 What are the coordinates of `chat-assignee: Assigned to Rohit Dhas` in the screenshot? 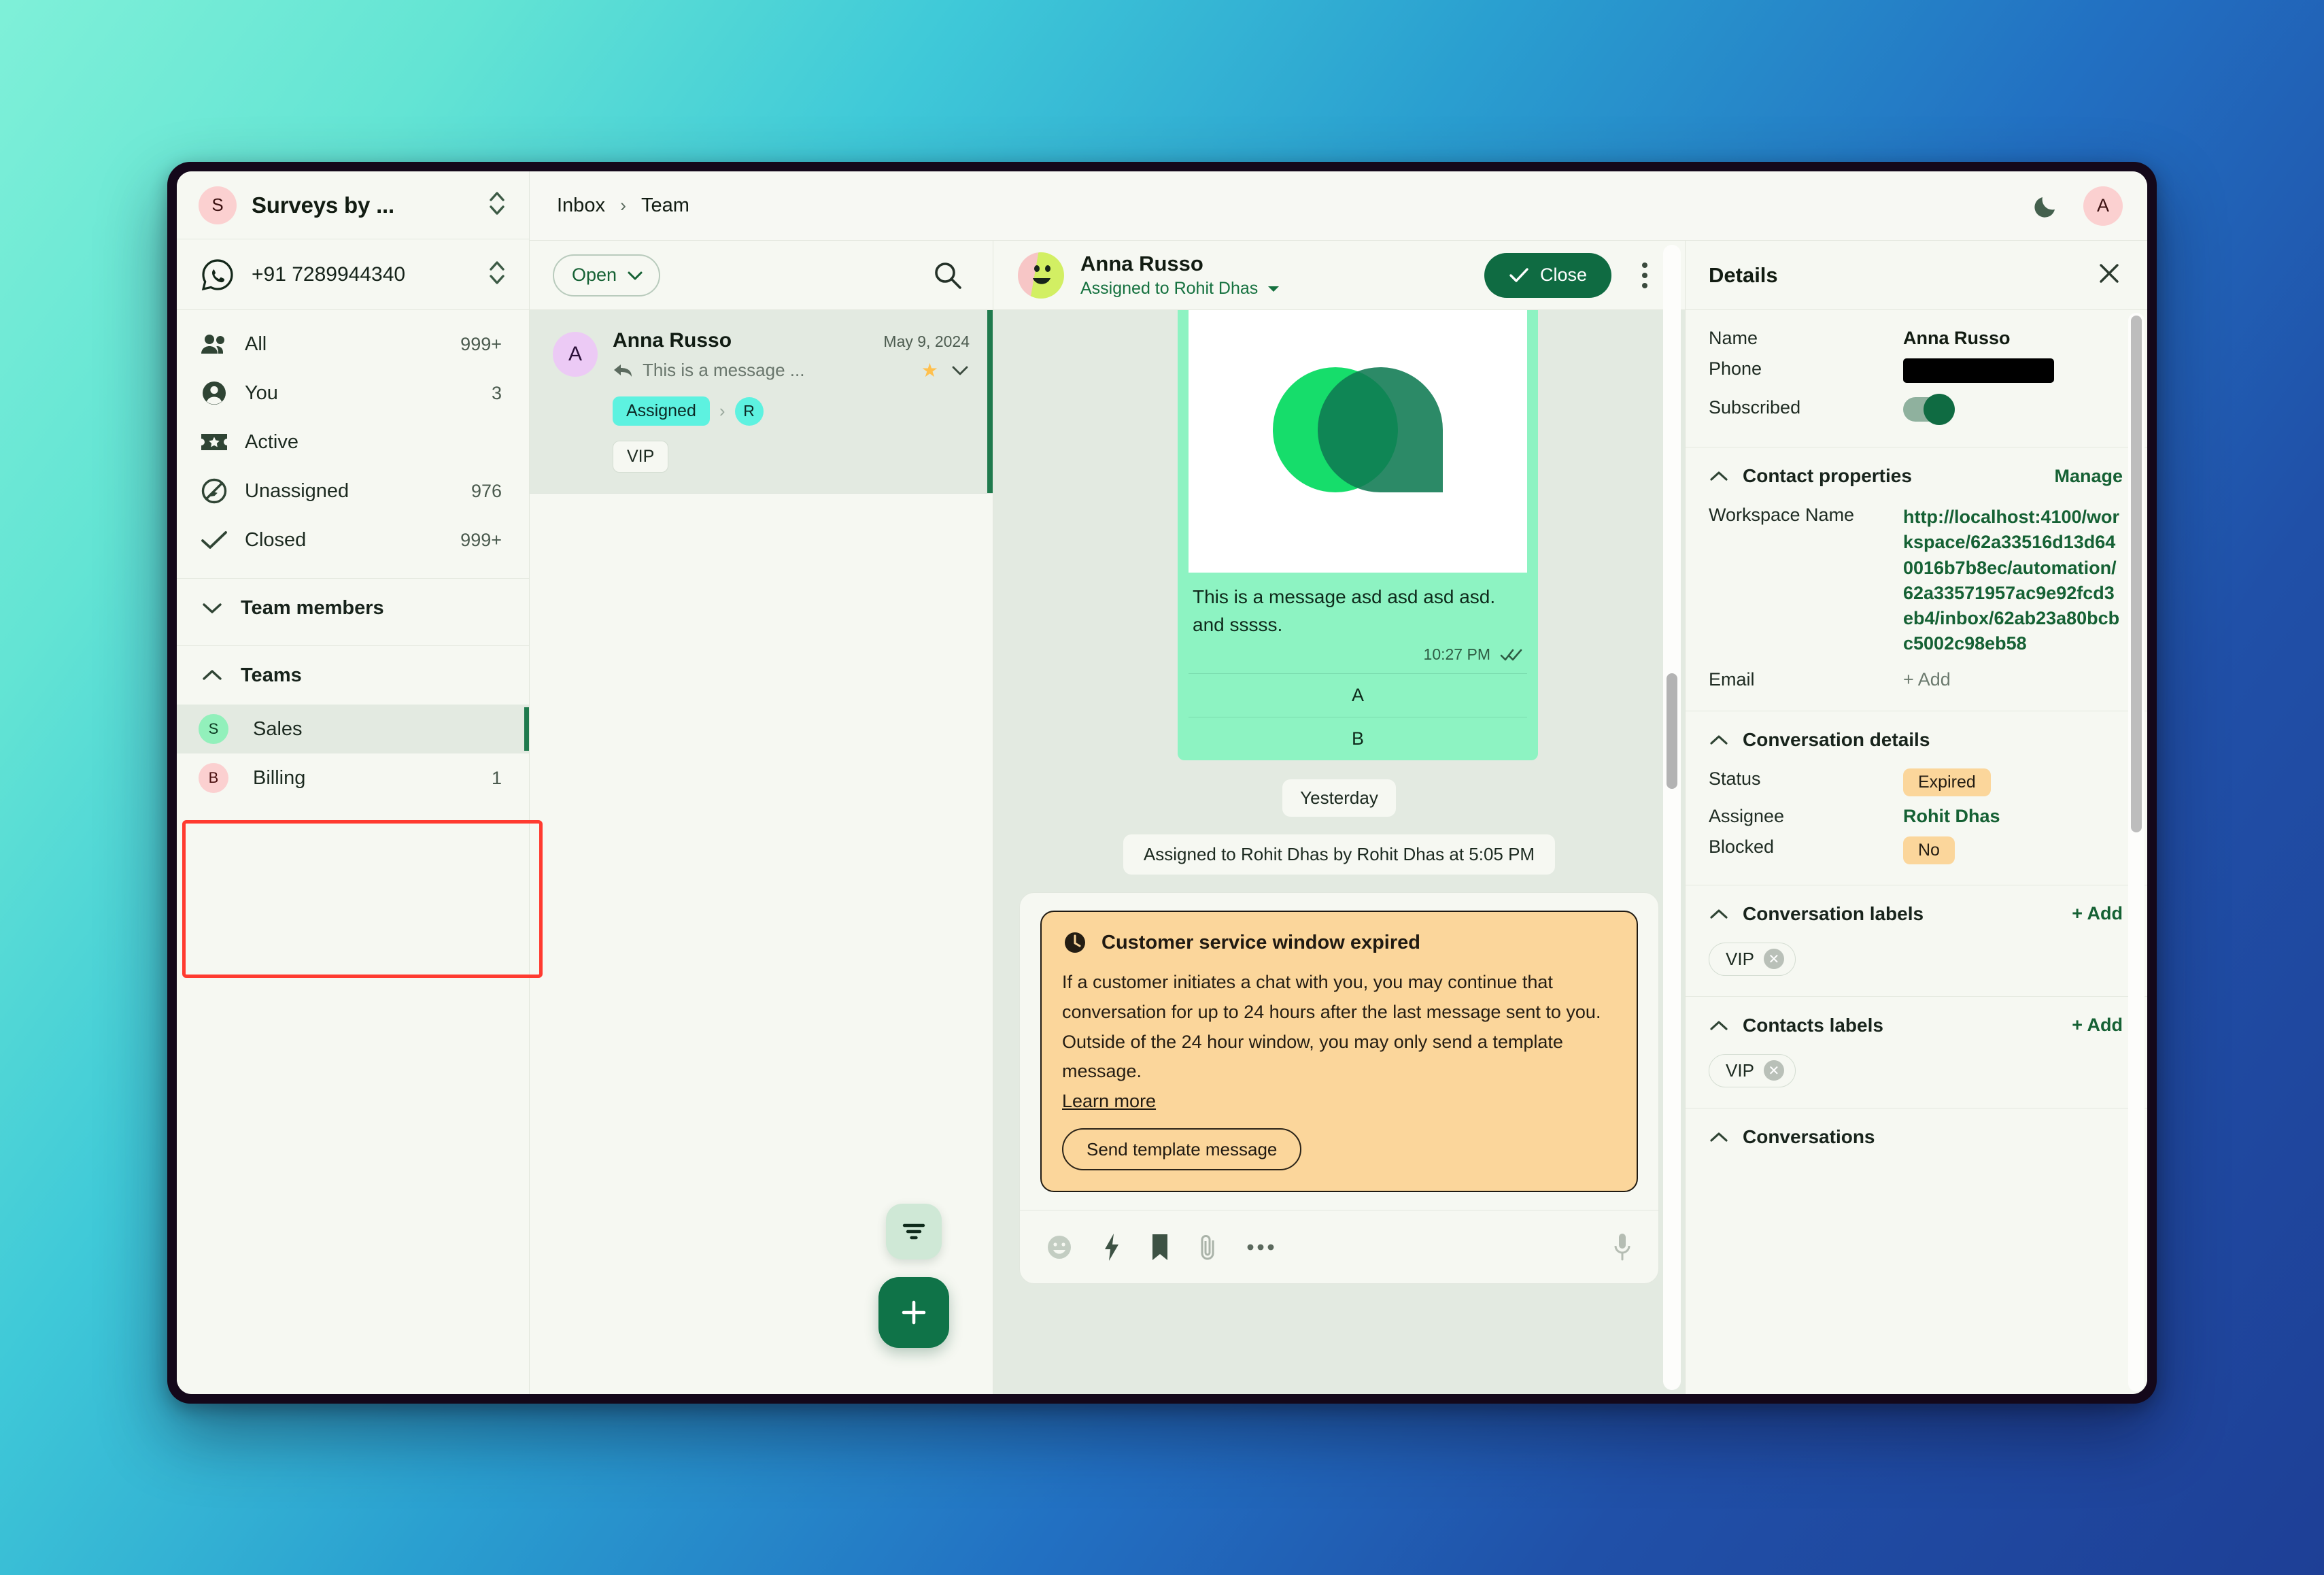 It's located at (1274, 289).